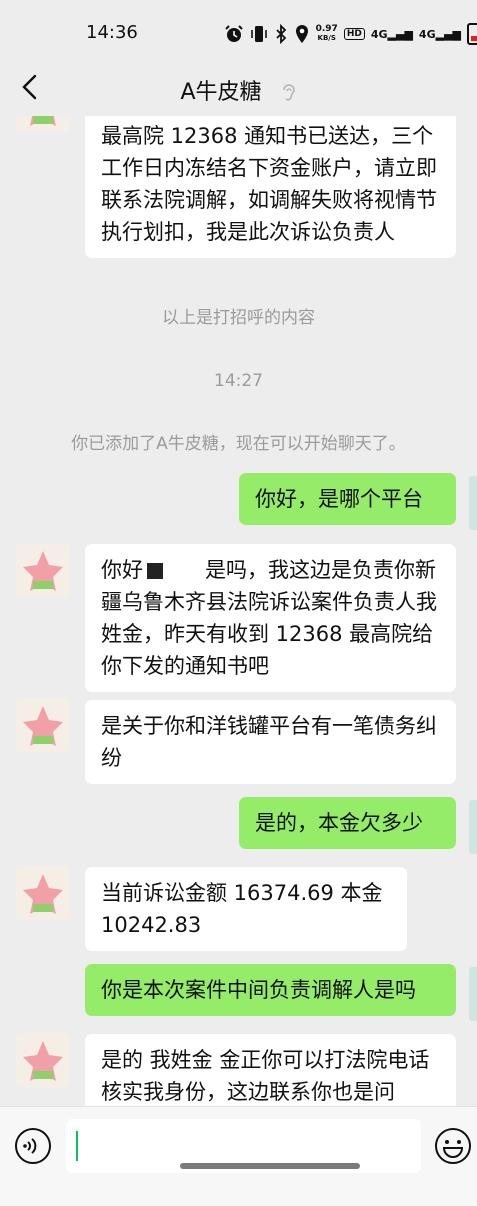  What do you see at coordinates (258, 34) in the screenshot?
I see `vibrate-icon` at bounding box center [258, 34].